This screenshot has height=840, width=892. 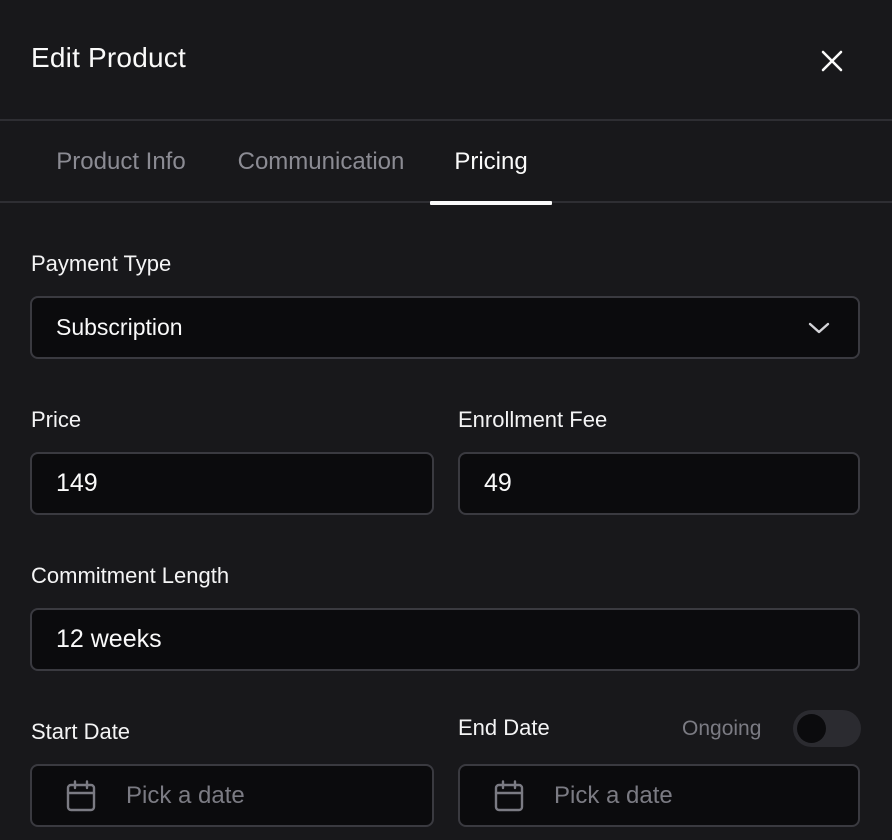 I want to click on payment-type-label: Payment Type, so click(x=101, y=263).